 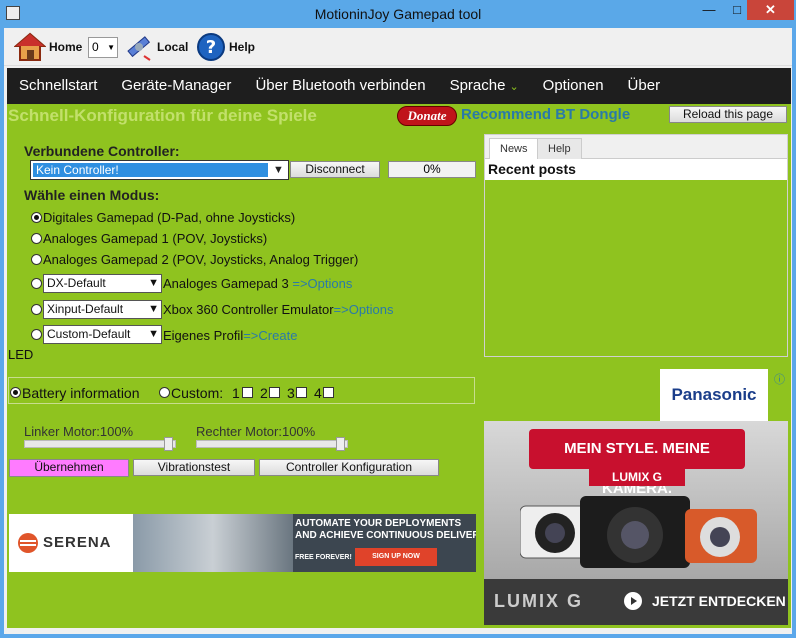 What do you see at coordinates (264, 393) in the screenshot?
I see `led-2-label: 2` at bounding box center [264, 393].